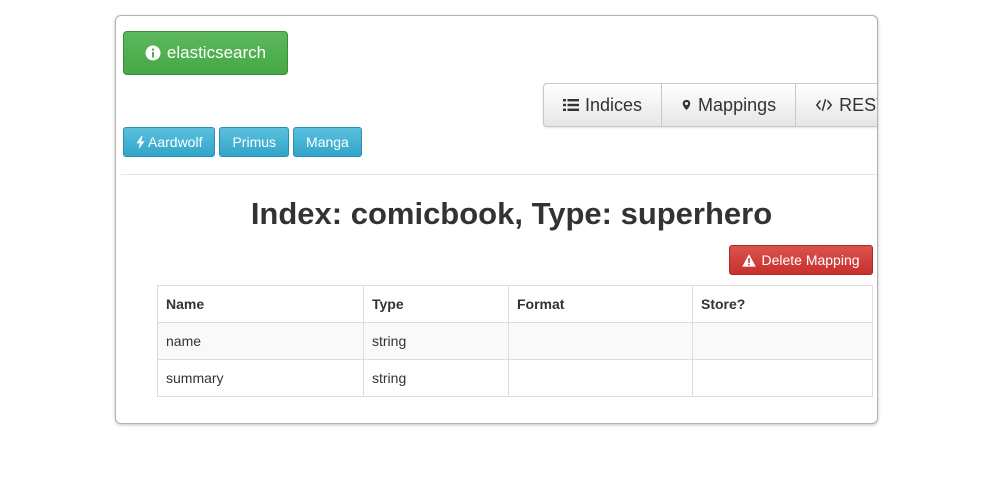 The height and width of the screenshot is (490, 991). What do you see at coordinates (614, 104) in the screenshot?
I see `tab-label: Indices` at bounding box center [614, 104].